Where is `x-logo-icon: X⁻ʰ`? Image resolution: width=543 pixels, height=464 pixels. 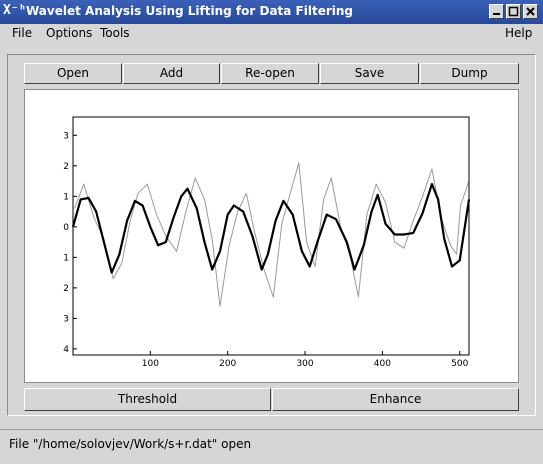 x-logo-icon: X⁻ʰ is located at coordinates (14, 11).